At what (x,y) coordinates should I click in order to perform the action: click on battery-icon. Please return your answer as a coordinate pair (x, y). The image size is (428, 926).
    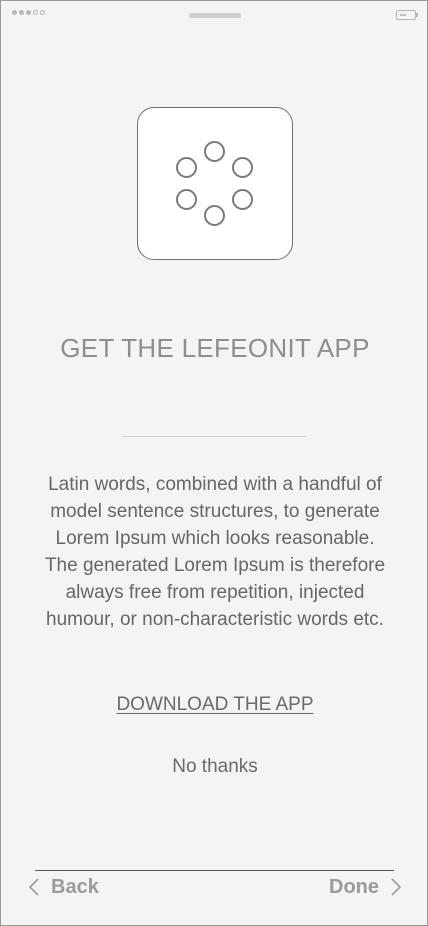
    Looking at the image, I should click on (407, 15).